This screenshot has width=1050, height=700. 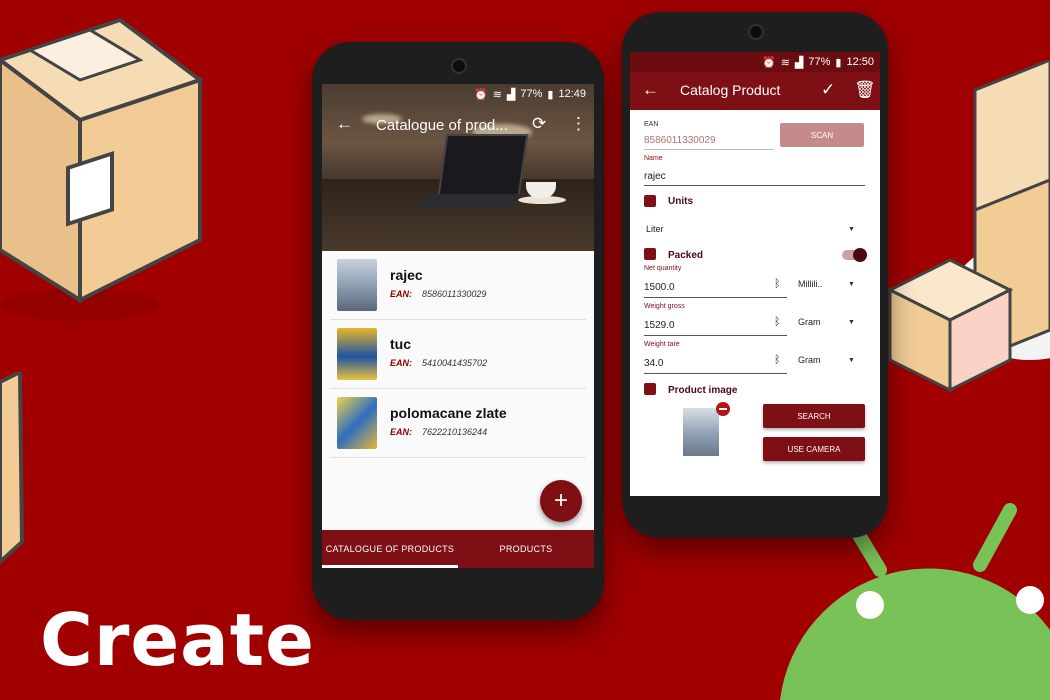 I want to click on box-illustration-bottom-left, so click(x=12, y=468).